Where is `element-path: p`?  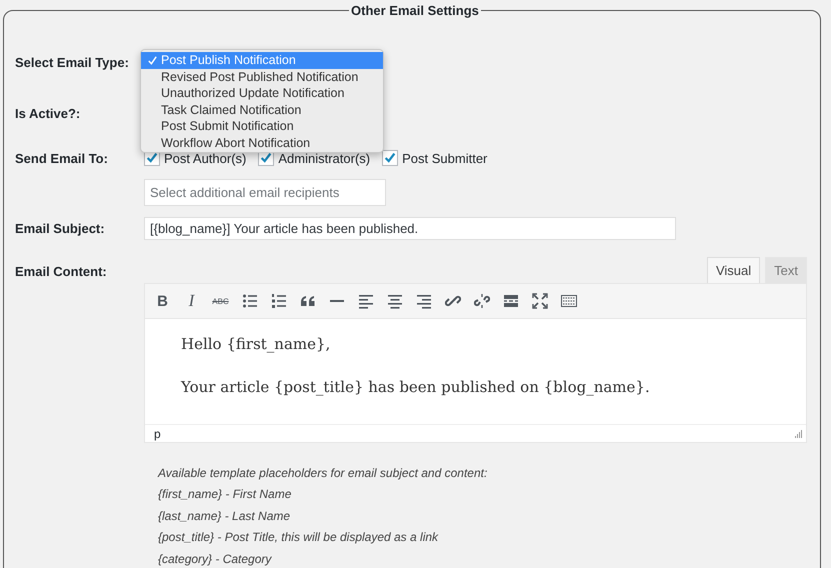 element-path: p is located at coordinates (157, 433).